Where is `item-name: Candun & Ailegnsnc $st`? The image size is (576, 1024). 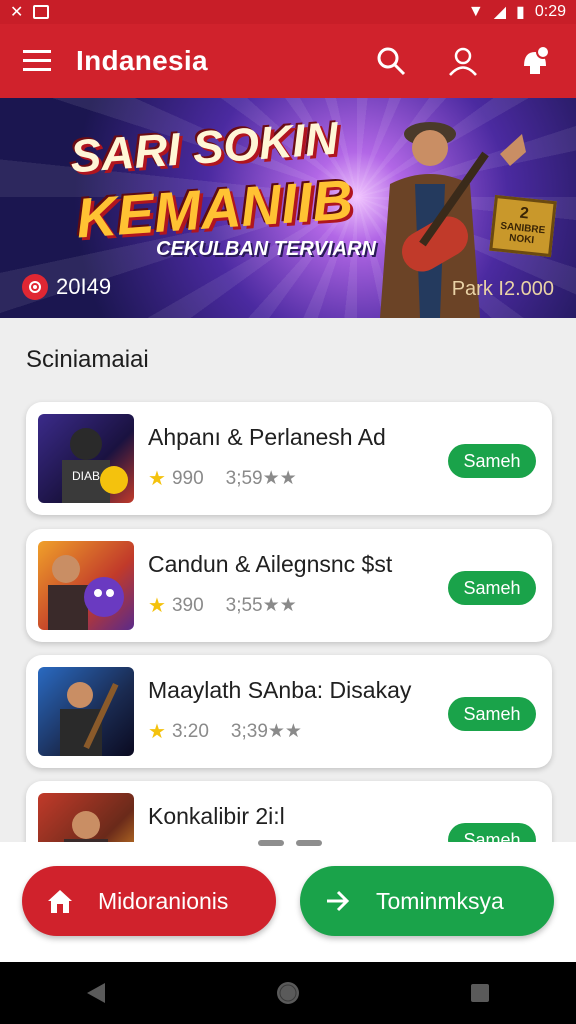 item-name: Candun & Ailegnsnc $st is located at coordinates (270, 564).